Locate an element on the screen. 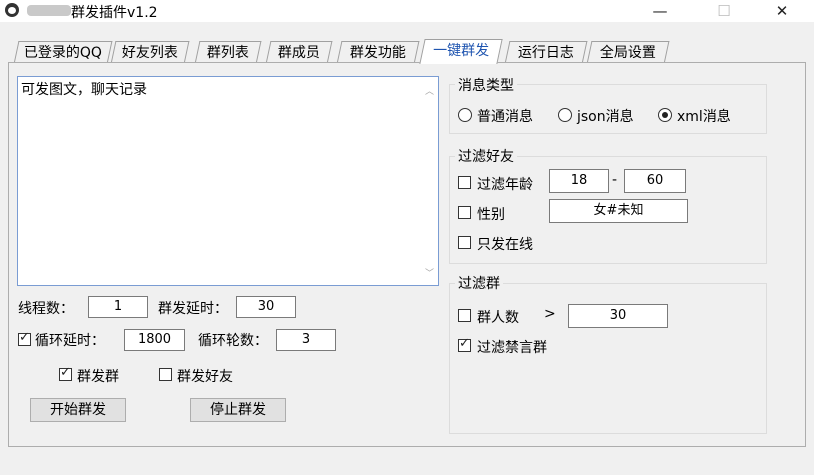 The image size is (814, 475). member-count-operator: > is located at coordinates (550, 314).